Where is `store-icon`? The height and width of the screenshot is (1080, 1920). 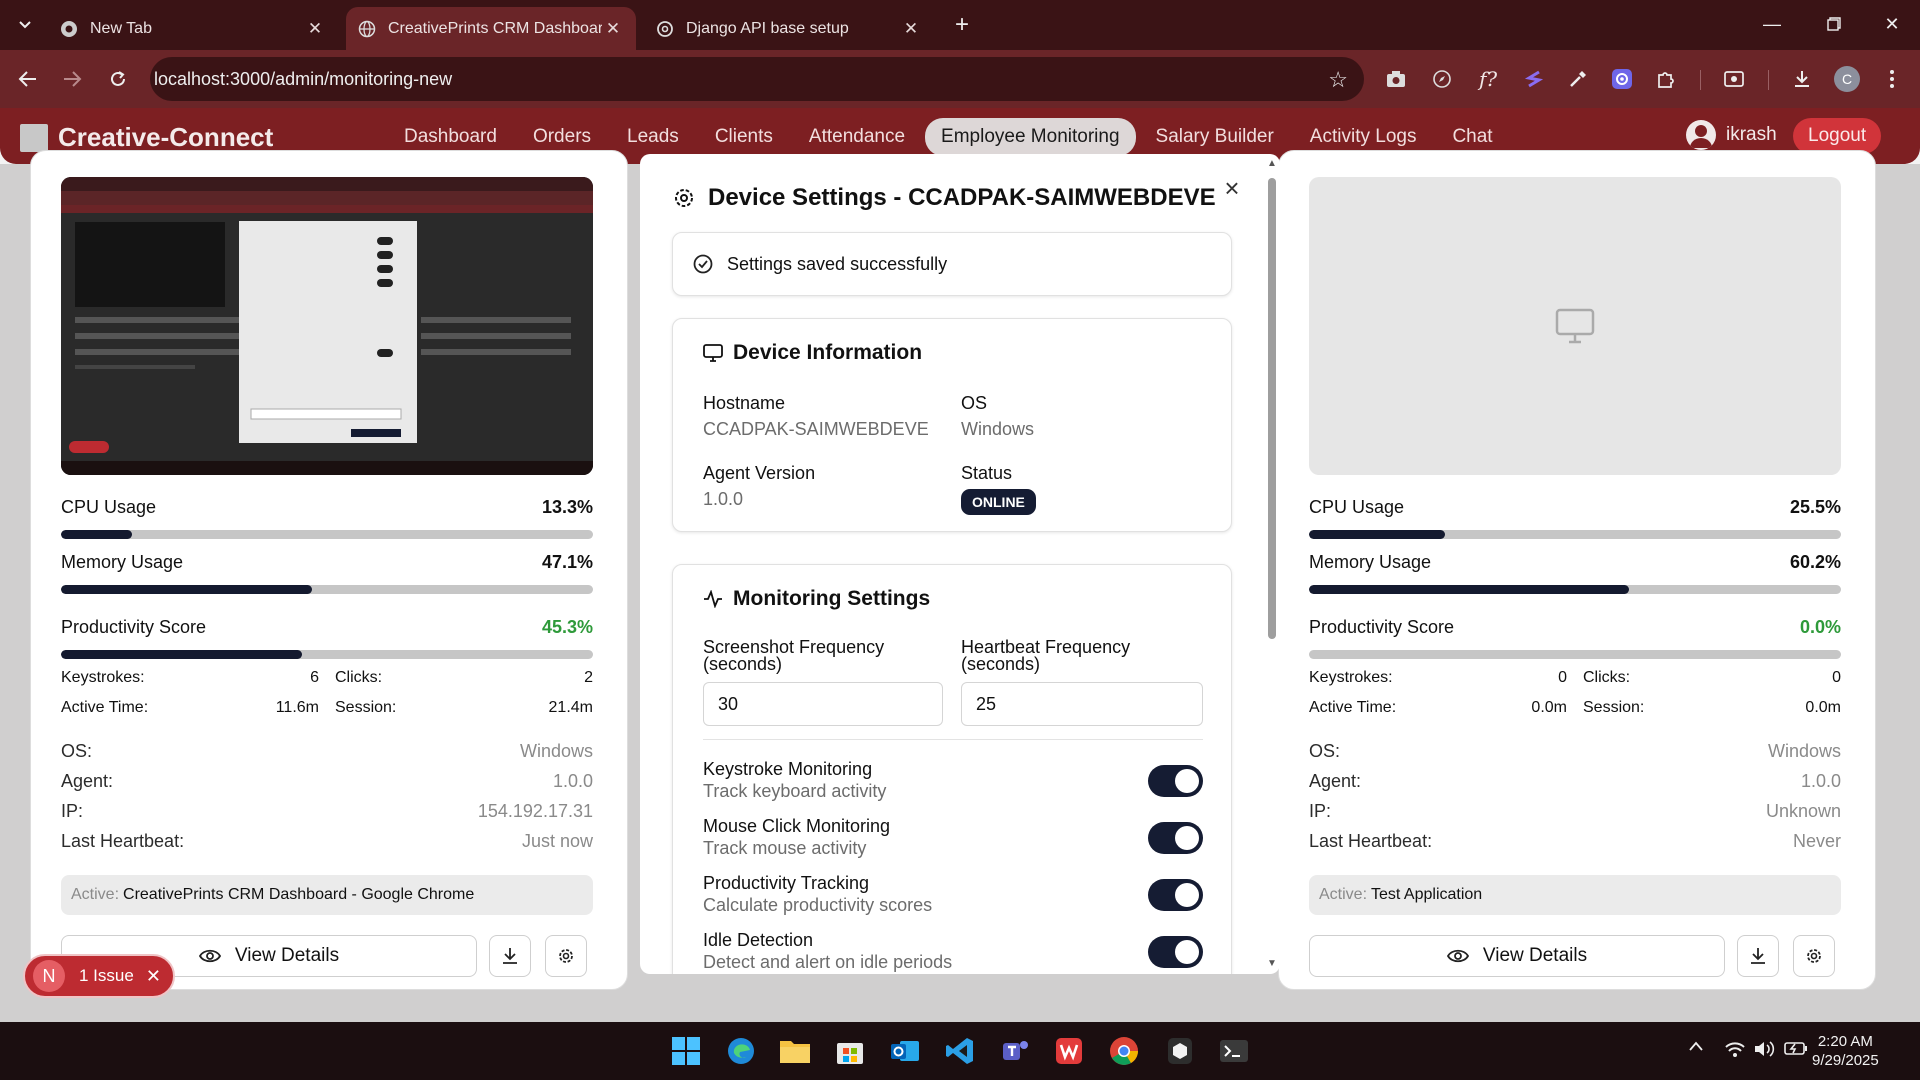 store-icon is located at coordinates (850, 1051).